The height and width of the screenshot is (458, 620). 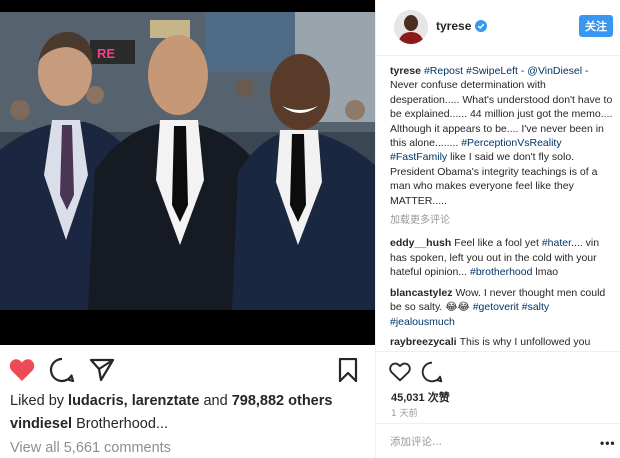 I want to click on hashtag-link: #PerceptionVsReality, so click(x=511, y=143).